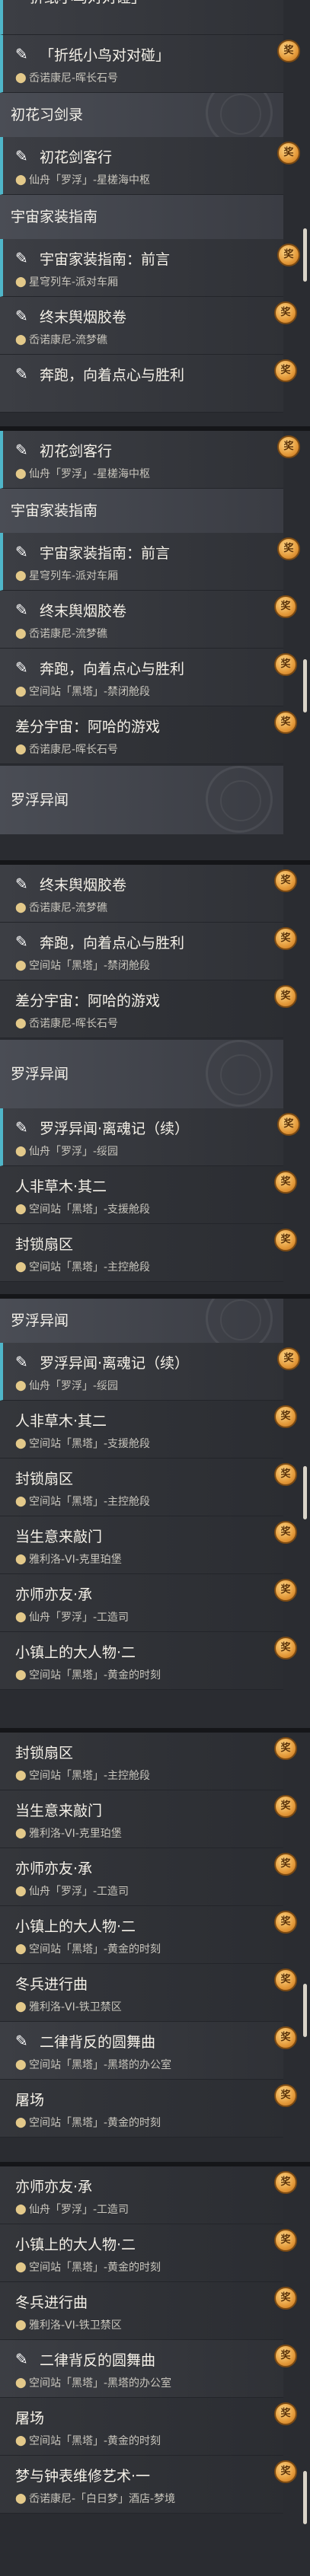  Describe the element at coordinates (75, 2325) in the screenshot. I see `quest-location: 雅利洛-VI-铁卫禁区` at that location.